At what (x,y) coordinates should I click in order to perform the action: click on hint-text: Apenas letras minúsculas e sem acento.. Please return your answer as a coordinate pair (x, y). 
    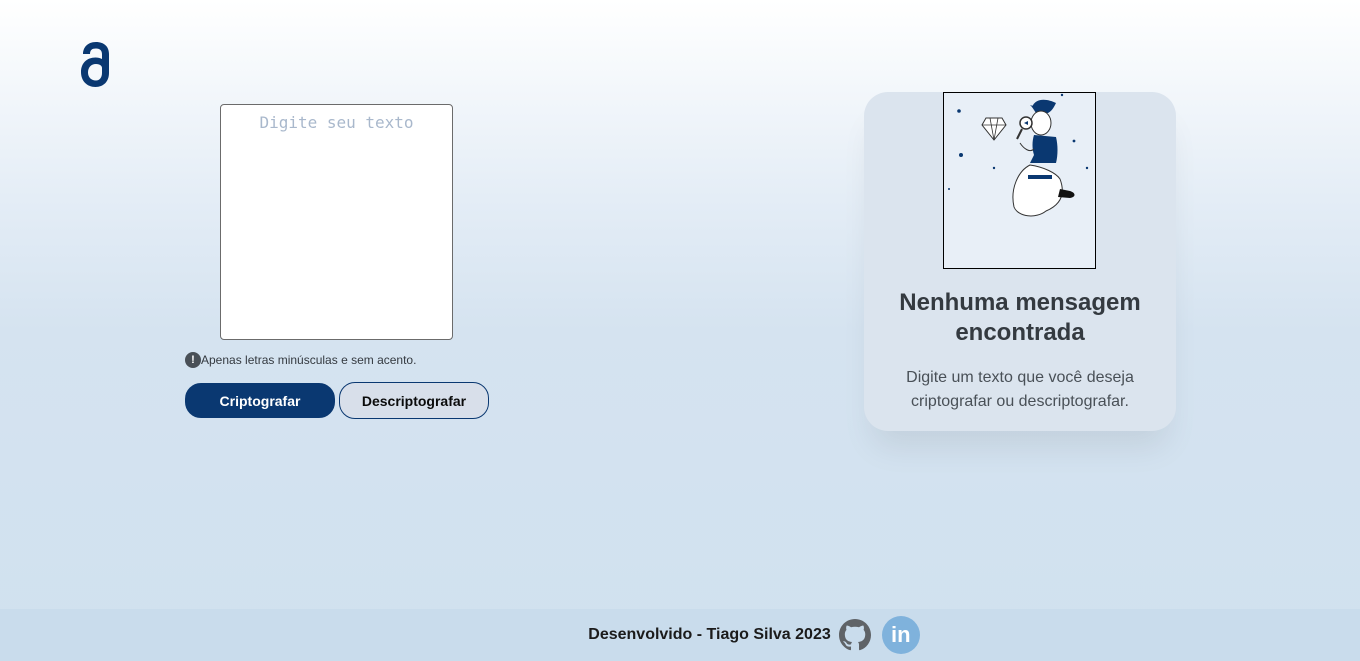
    Looking at the image, I should click on (309, 360).